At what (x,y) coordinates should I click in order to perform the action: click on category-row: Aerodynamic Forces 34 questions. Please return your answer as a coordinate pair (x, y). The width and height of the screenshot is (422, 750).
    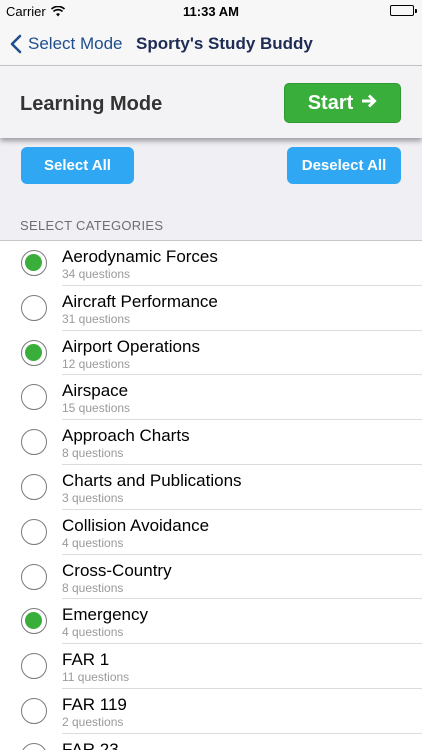
    Looking at the image, I should click on (211, 263).